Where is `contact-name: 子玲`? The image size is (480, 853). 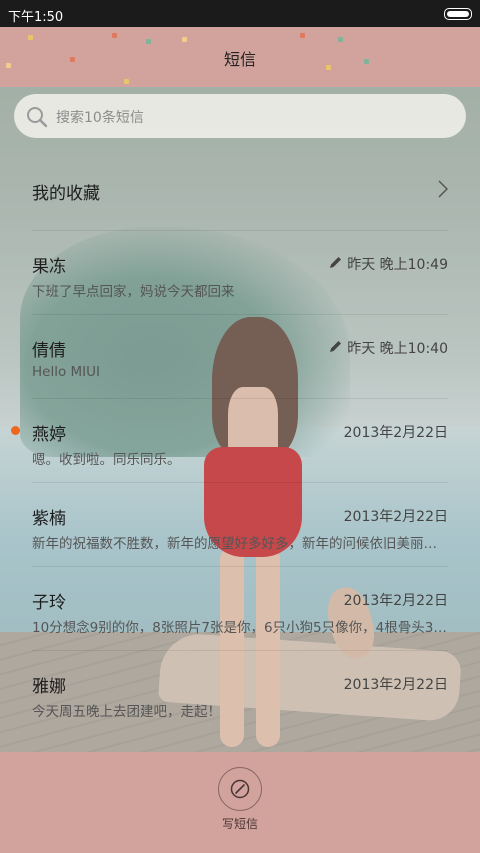
contact-name: 子玲 is located at coordinates (49, 603).